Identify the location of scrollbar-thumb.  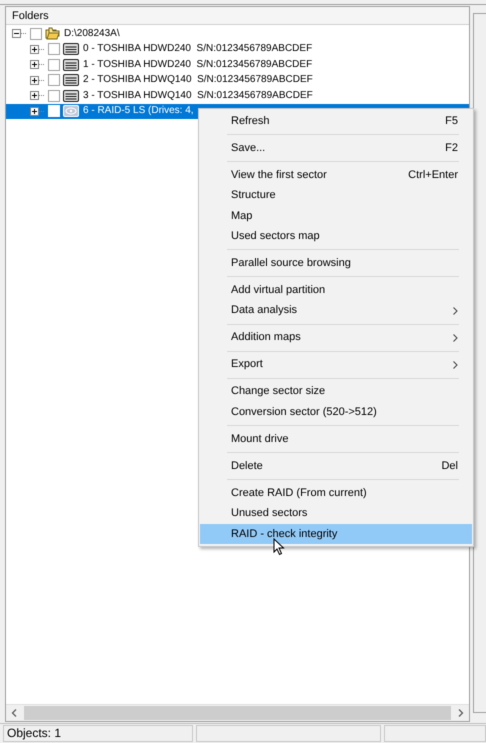
(237, 713).